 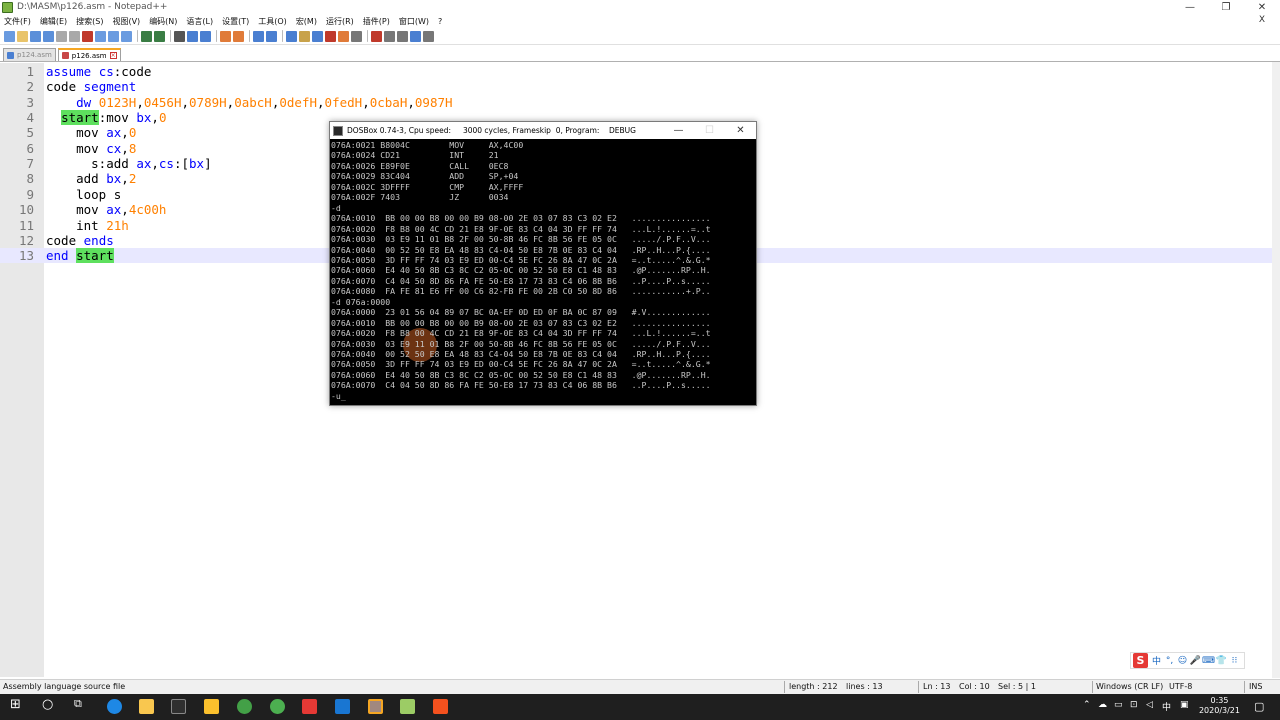 What do you see at coordinates (211, 706) in the screenshot?
I see `app-a-icon` at bounding box center [211, 706].